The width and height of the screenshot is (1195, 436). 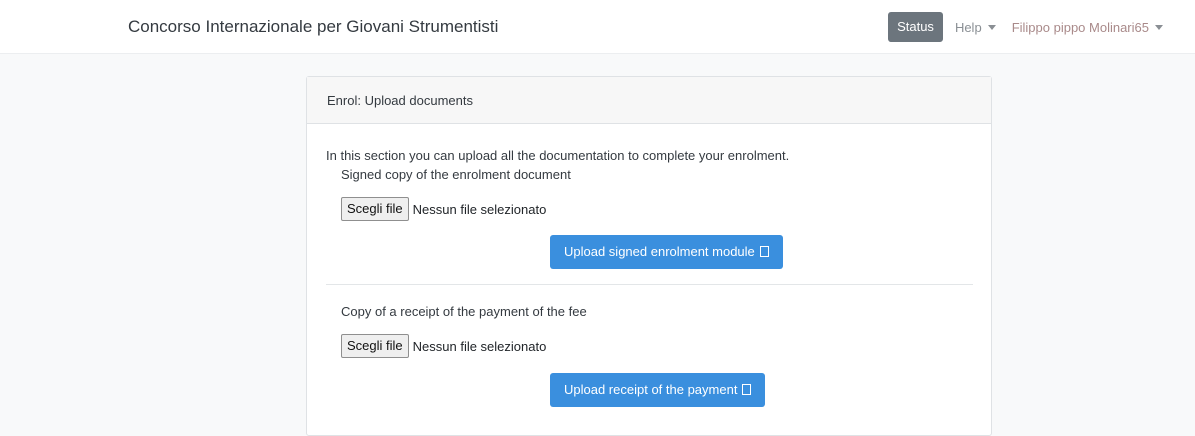 I want to click on enrolment-file-input: Scegli file Nessun file selezionato, so click(x=443, y=209).